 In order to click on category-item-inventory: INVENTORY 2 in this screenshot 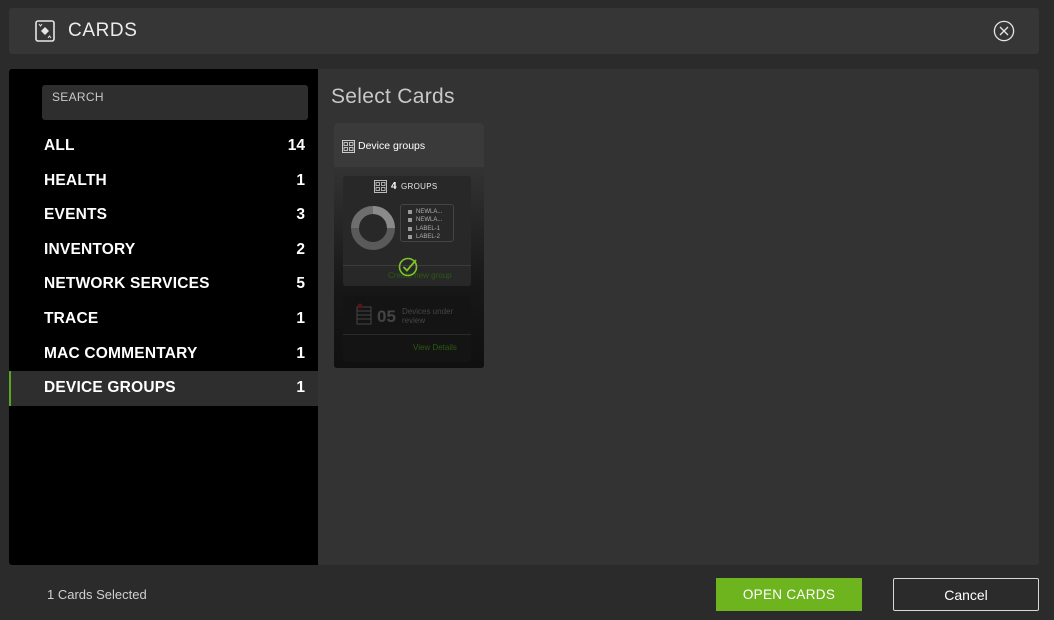, I will do `click(163, 250)`.